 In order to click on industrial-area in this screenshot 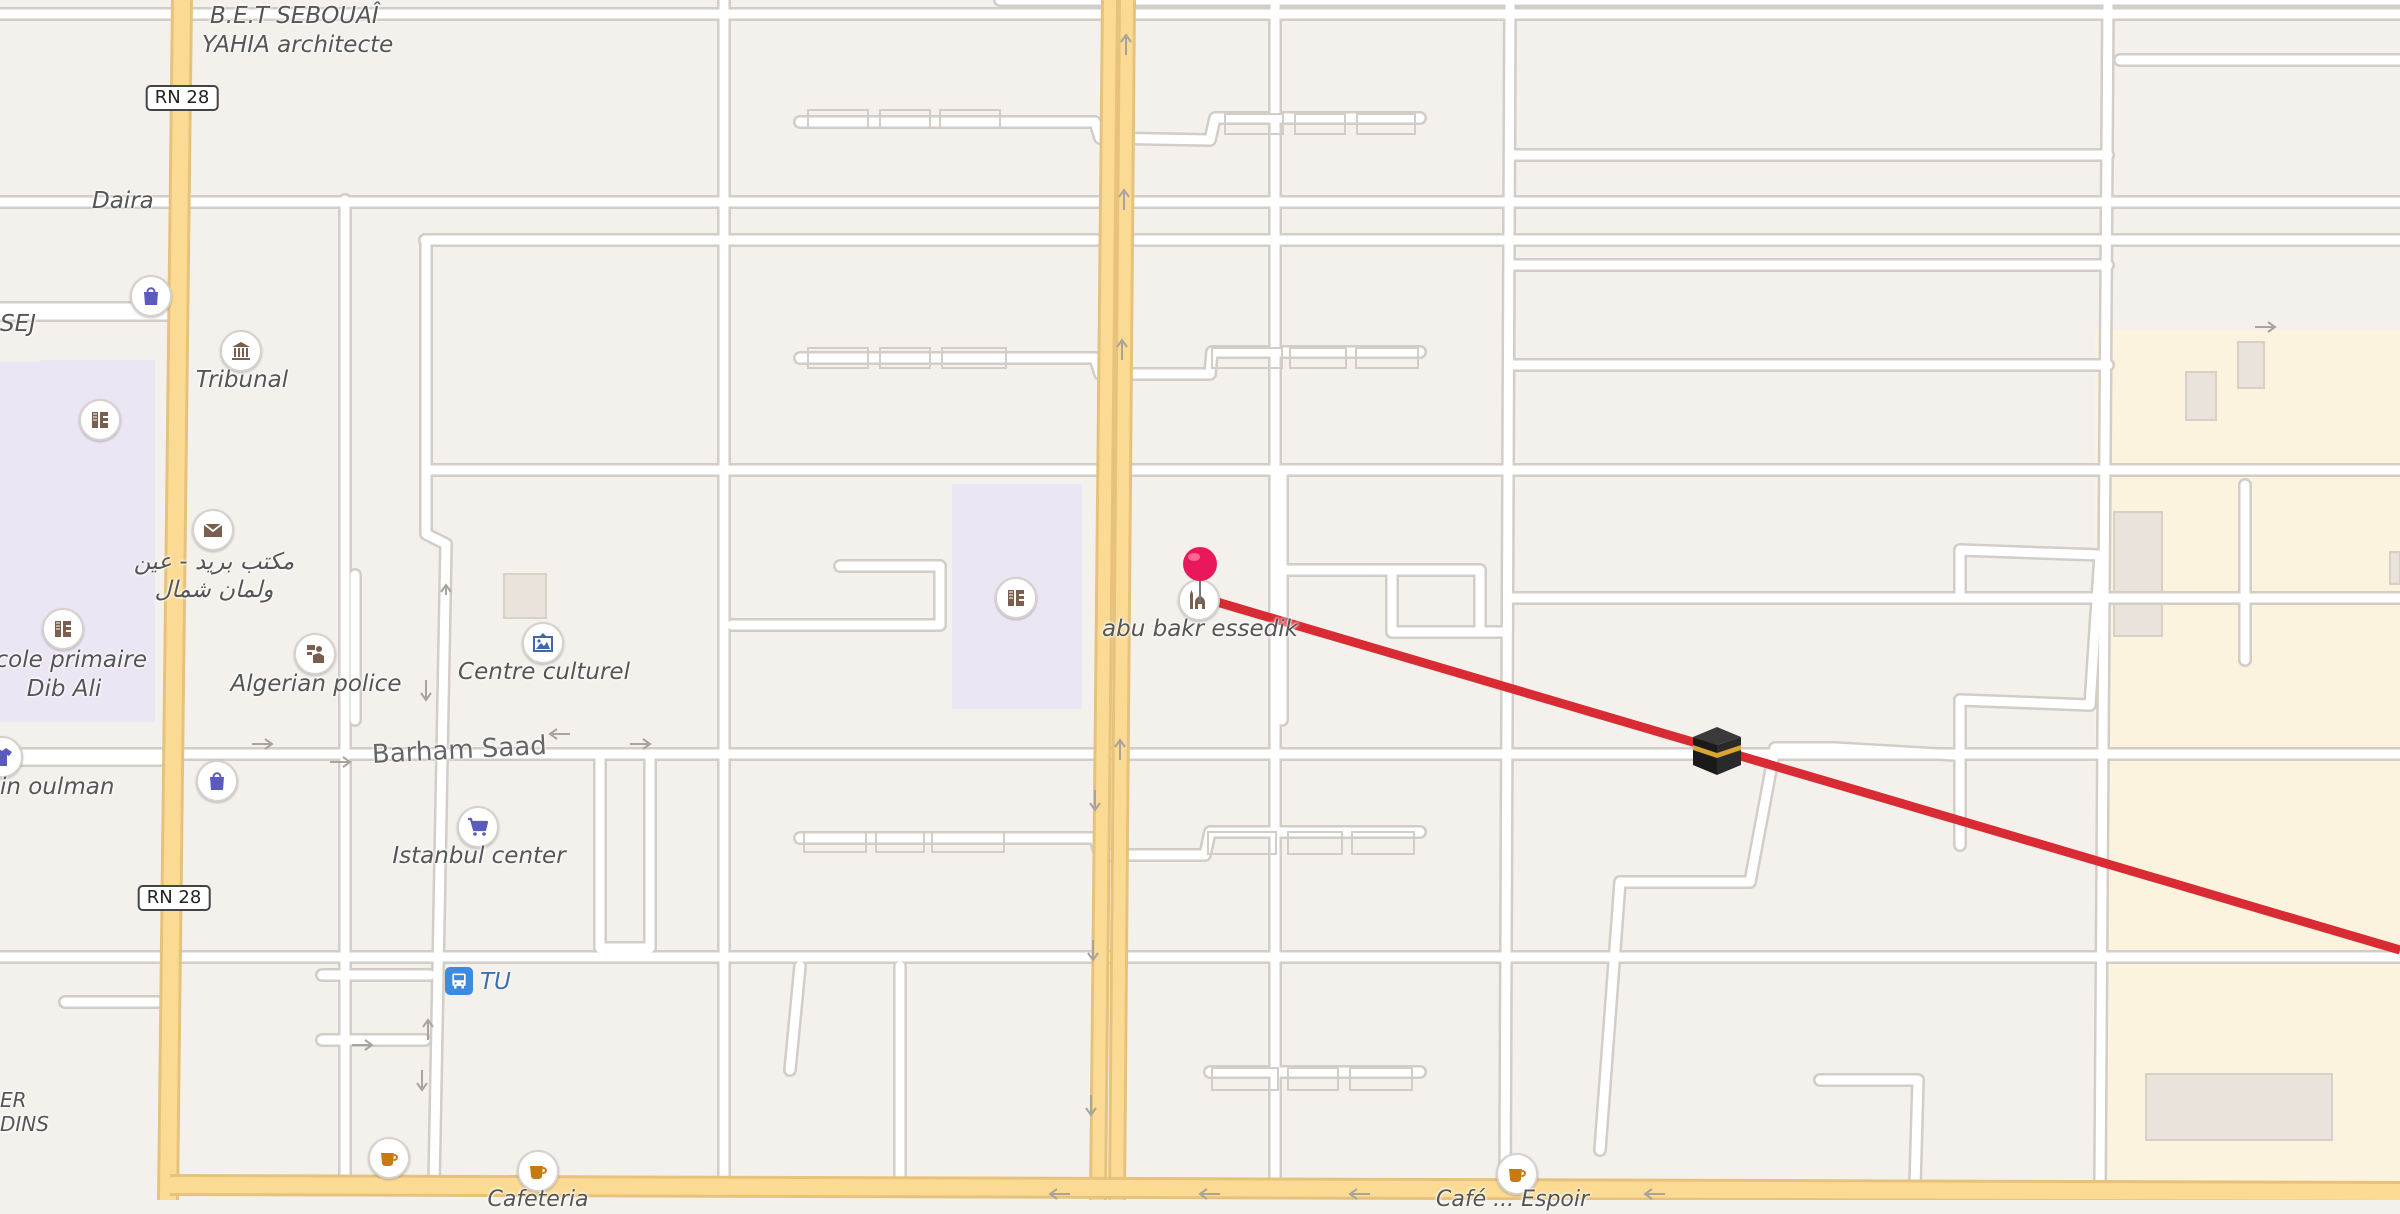, I will do `click(2247, 765)`.